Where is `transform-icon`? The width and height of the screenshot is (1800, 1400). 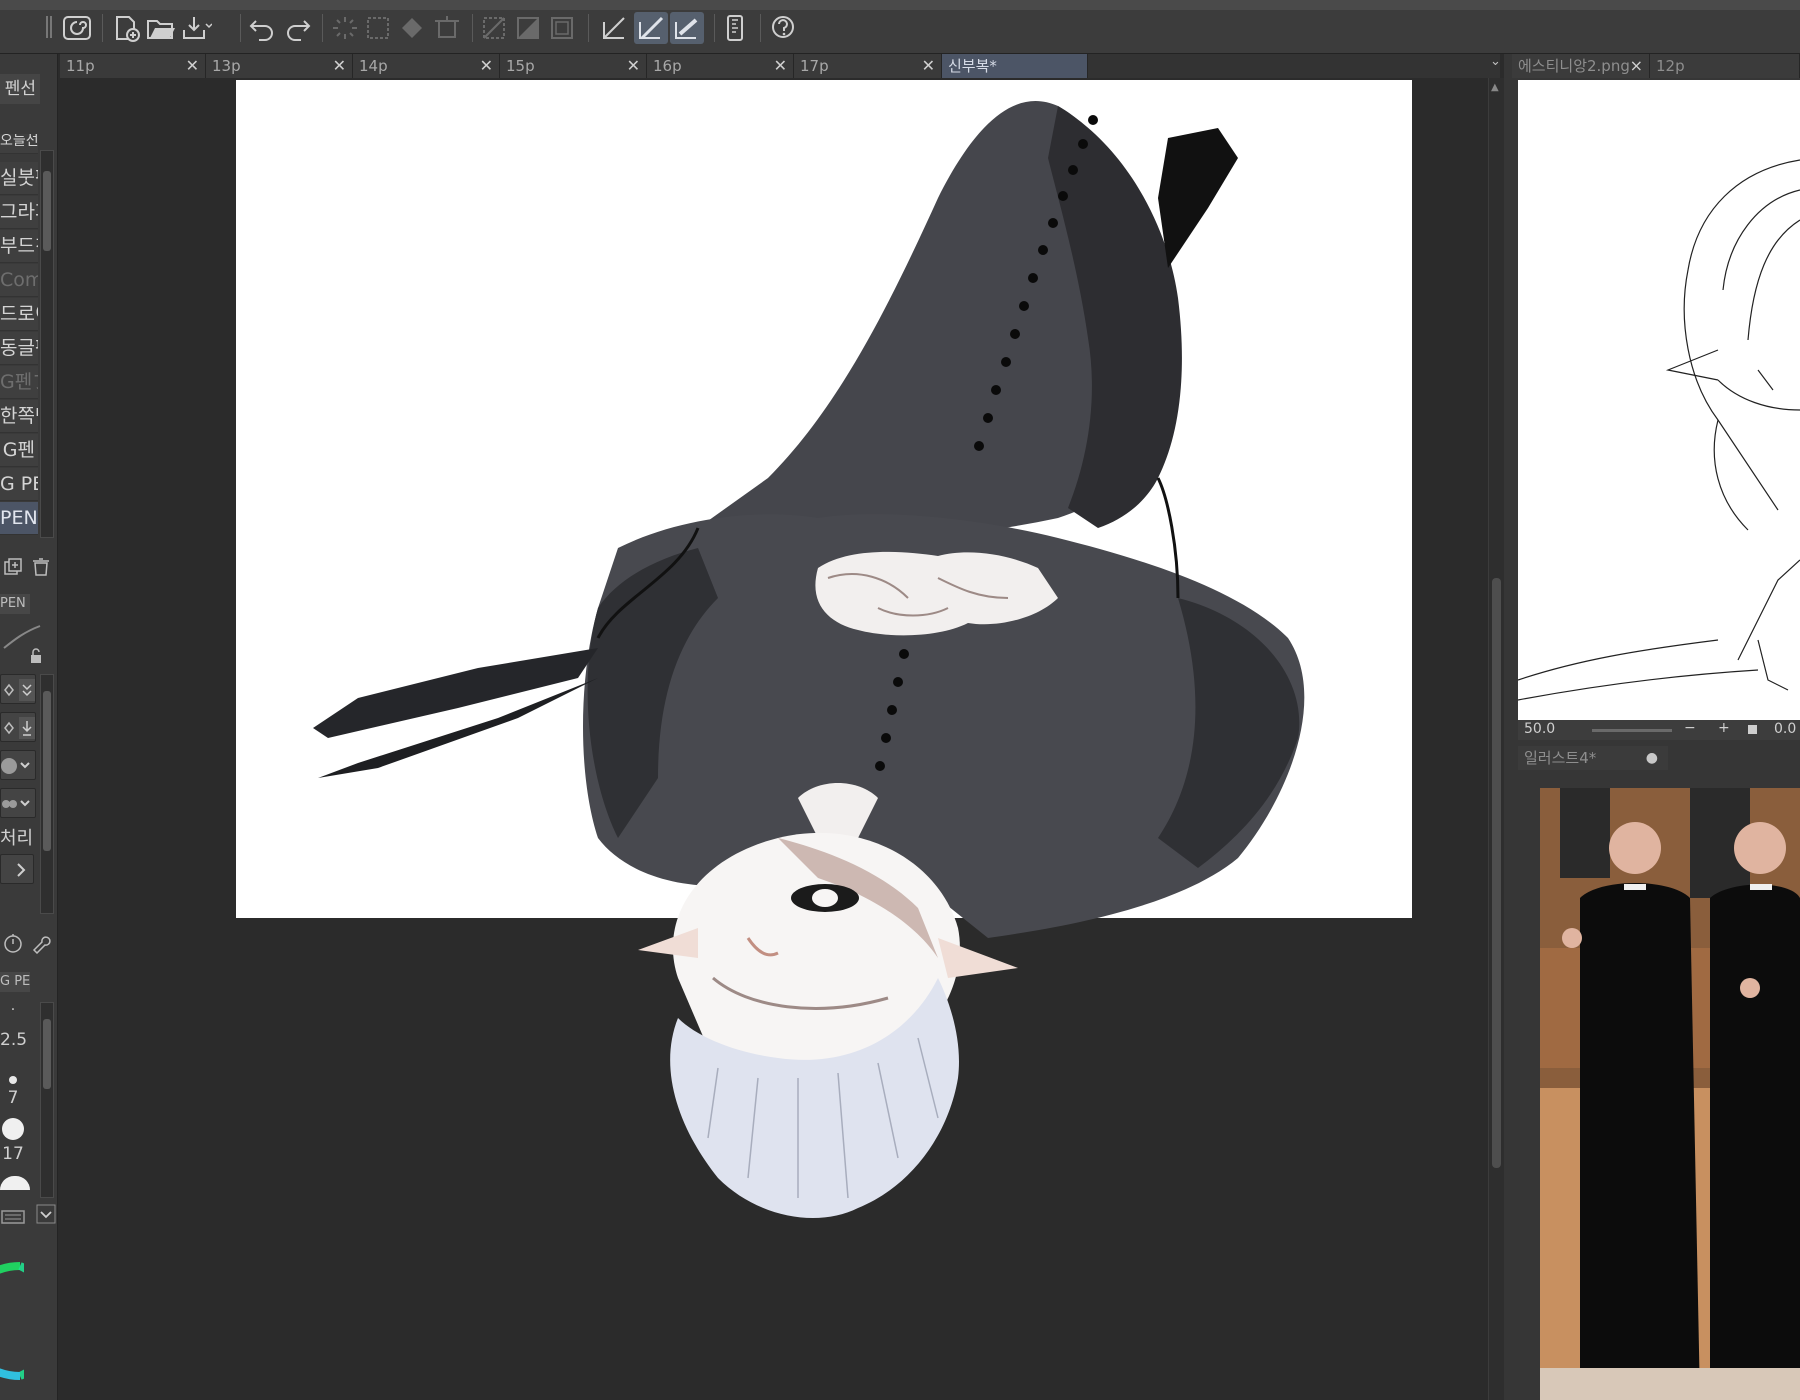
transform-icon is located at coordinates (447, 28).